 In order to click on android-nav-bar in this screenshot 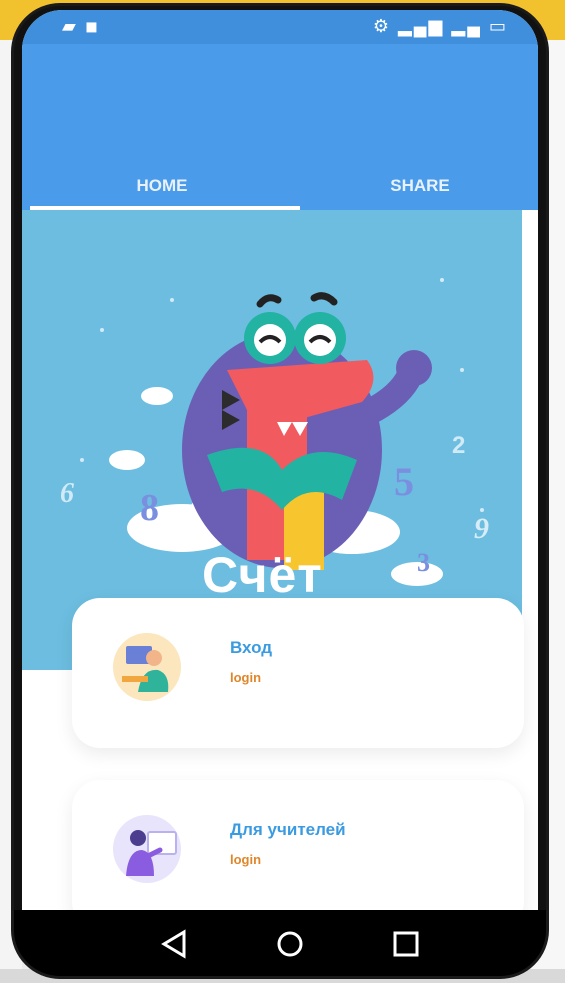, I will do `click(280, 943)`.